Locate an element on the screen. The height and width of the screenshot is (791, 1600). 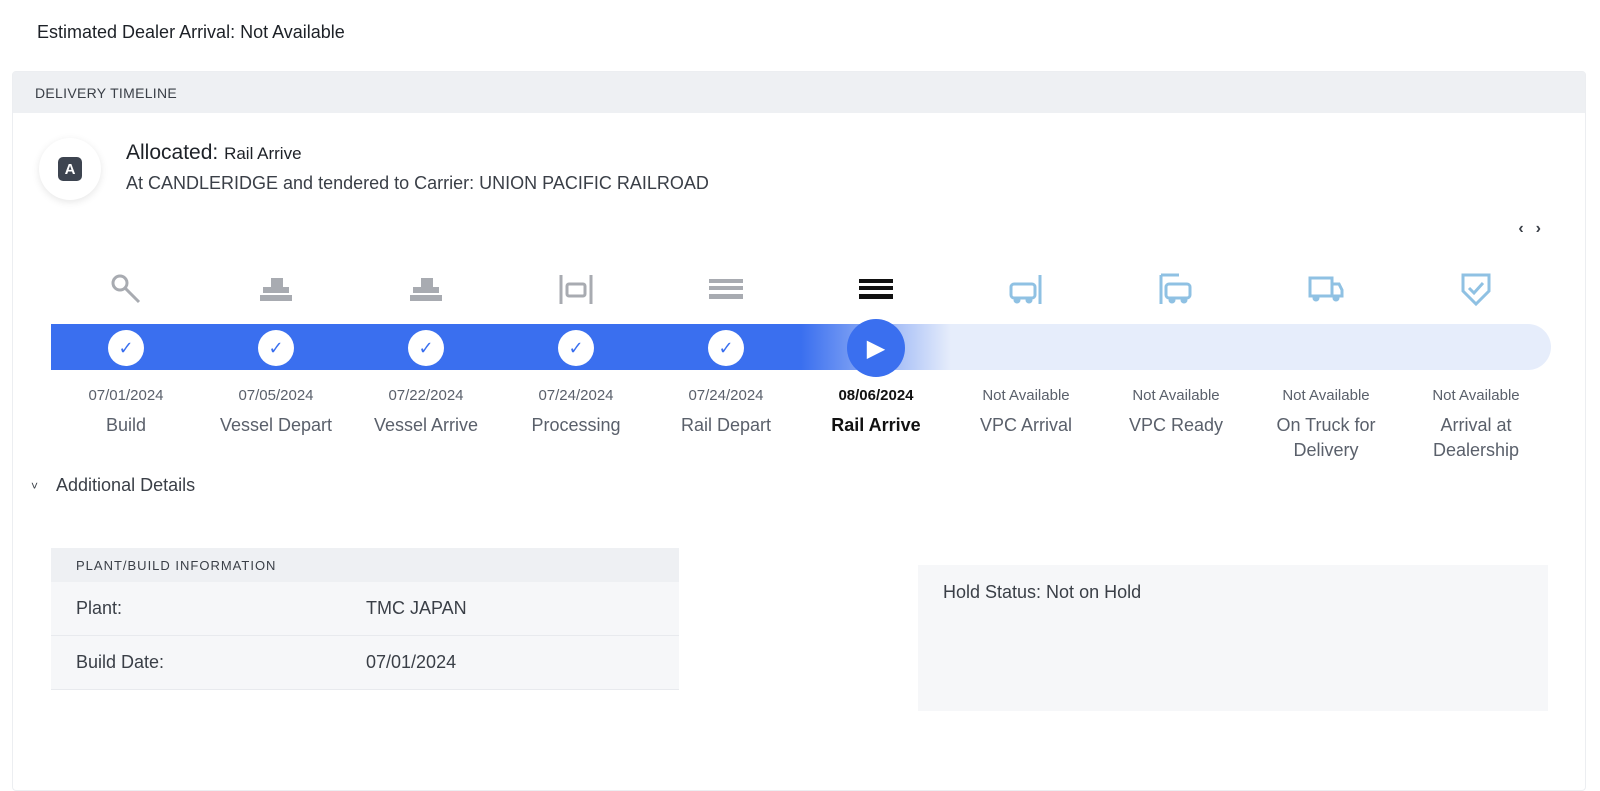
processing-icon is located at coordinates (576, 289).